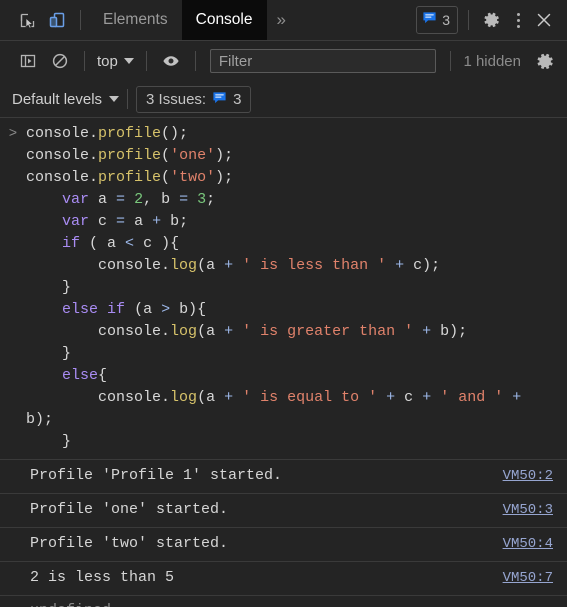  I want to click on tab-console: Console, so click(224, 20).